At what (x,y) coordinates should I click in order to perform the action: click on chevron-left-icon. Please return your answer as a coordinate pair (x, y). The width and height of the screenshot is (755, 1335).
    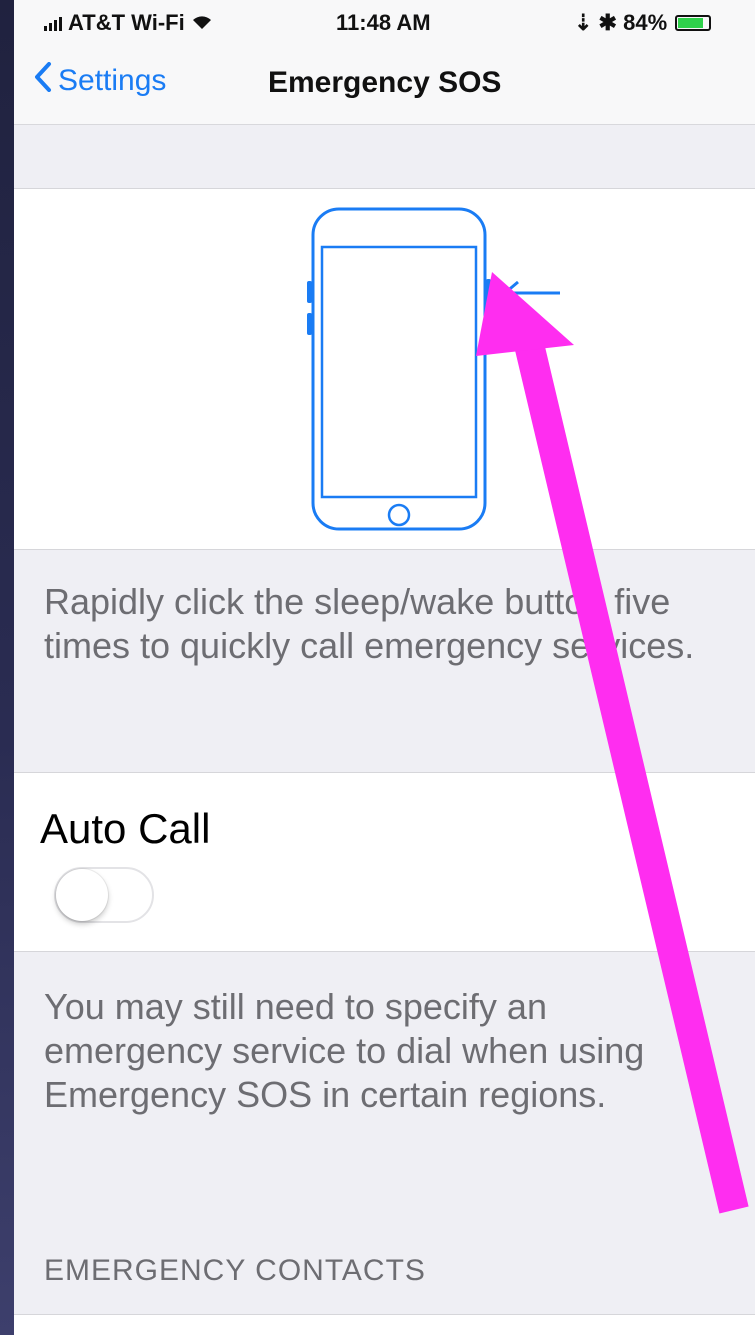
    Looking at the image, I should click on (43, 81).